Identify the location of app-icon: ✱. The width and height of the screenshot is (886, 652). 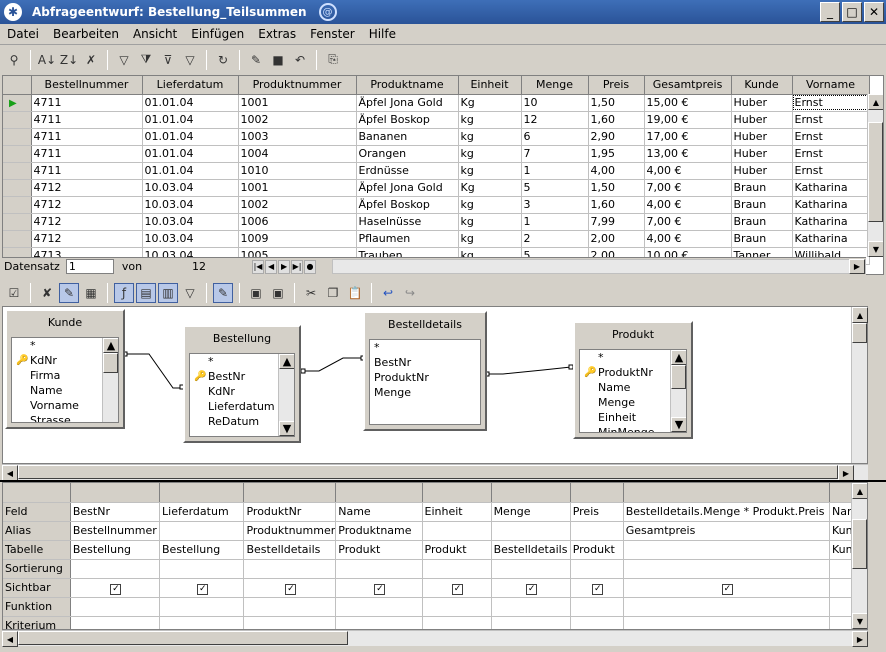
(13, 12).